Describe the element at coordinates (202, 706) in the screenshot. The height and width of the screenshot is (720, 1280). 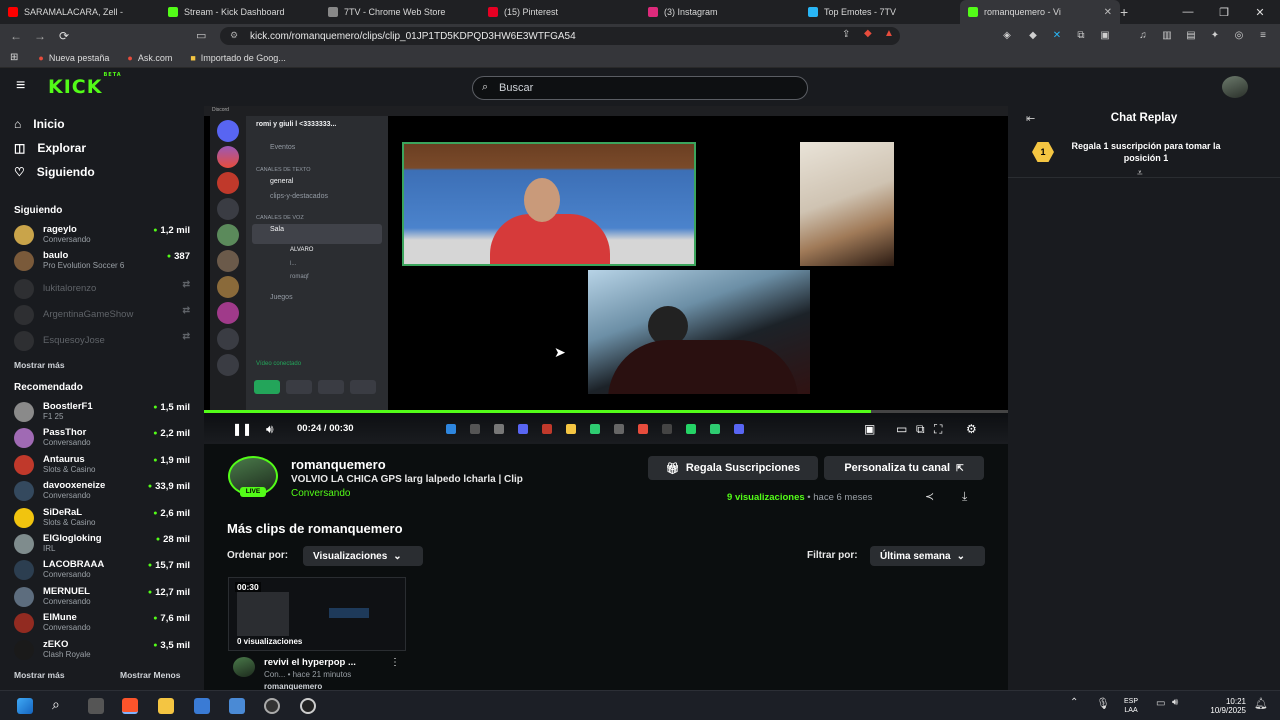
I see `store-icon` at that location.